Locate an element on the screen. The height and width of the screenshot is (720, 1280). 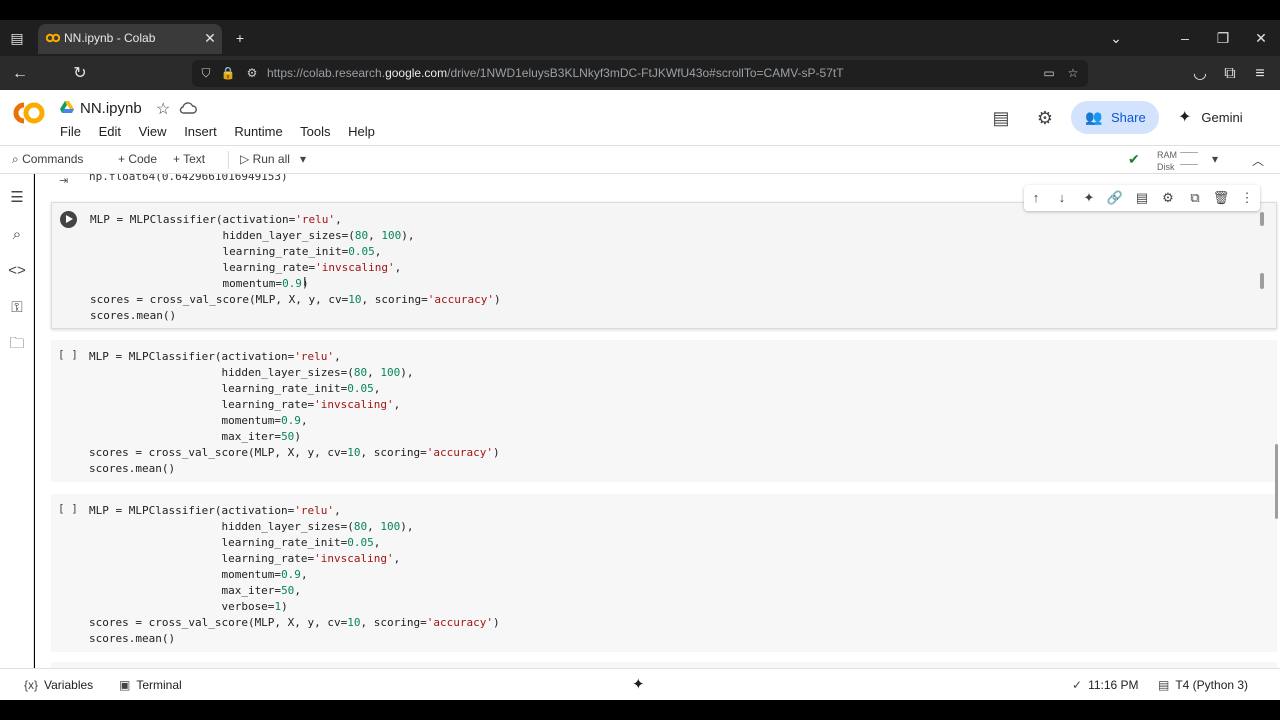
previous-cell-output: np.float64(0.6429661016949153) is located at coordinates (188, 178).